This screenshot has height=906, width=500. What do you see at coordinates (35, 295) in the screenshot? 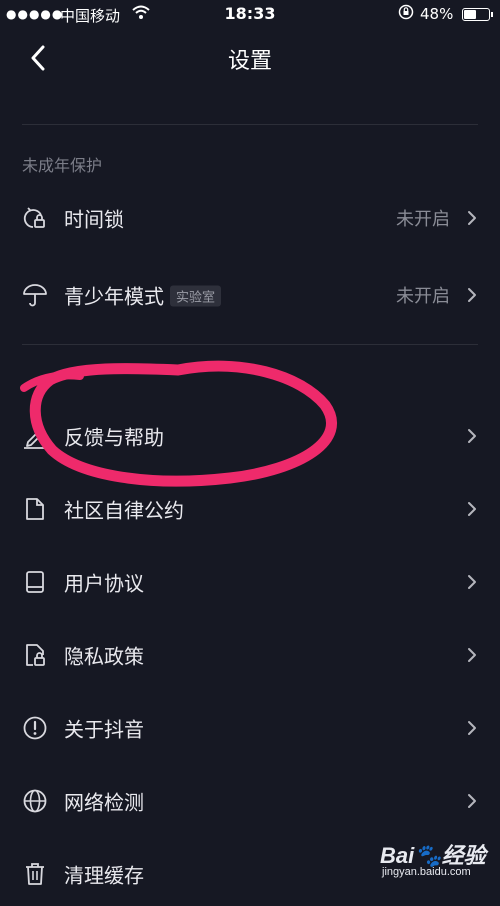
I see `umbrella-icon` at bounding box center [35, 295].